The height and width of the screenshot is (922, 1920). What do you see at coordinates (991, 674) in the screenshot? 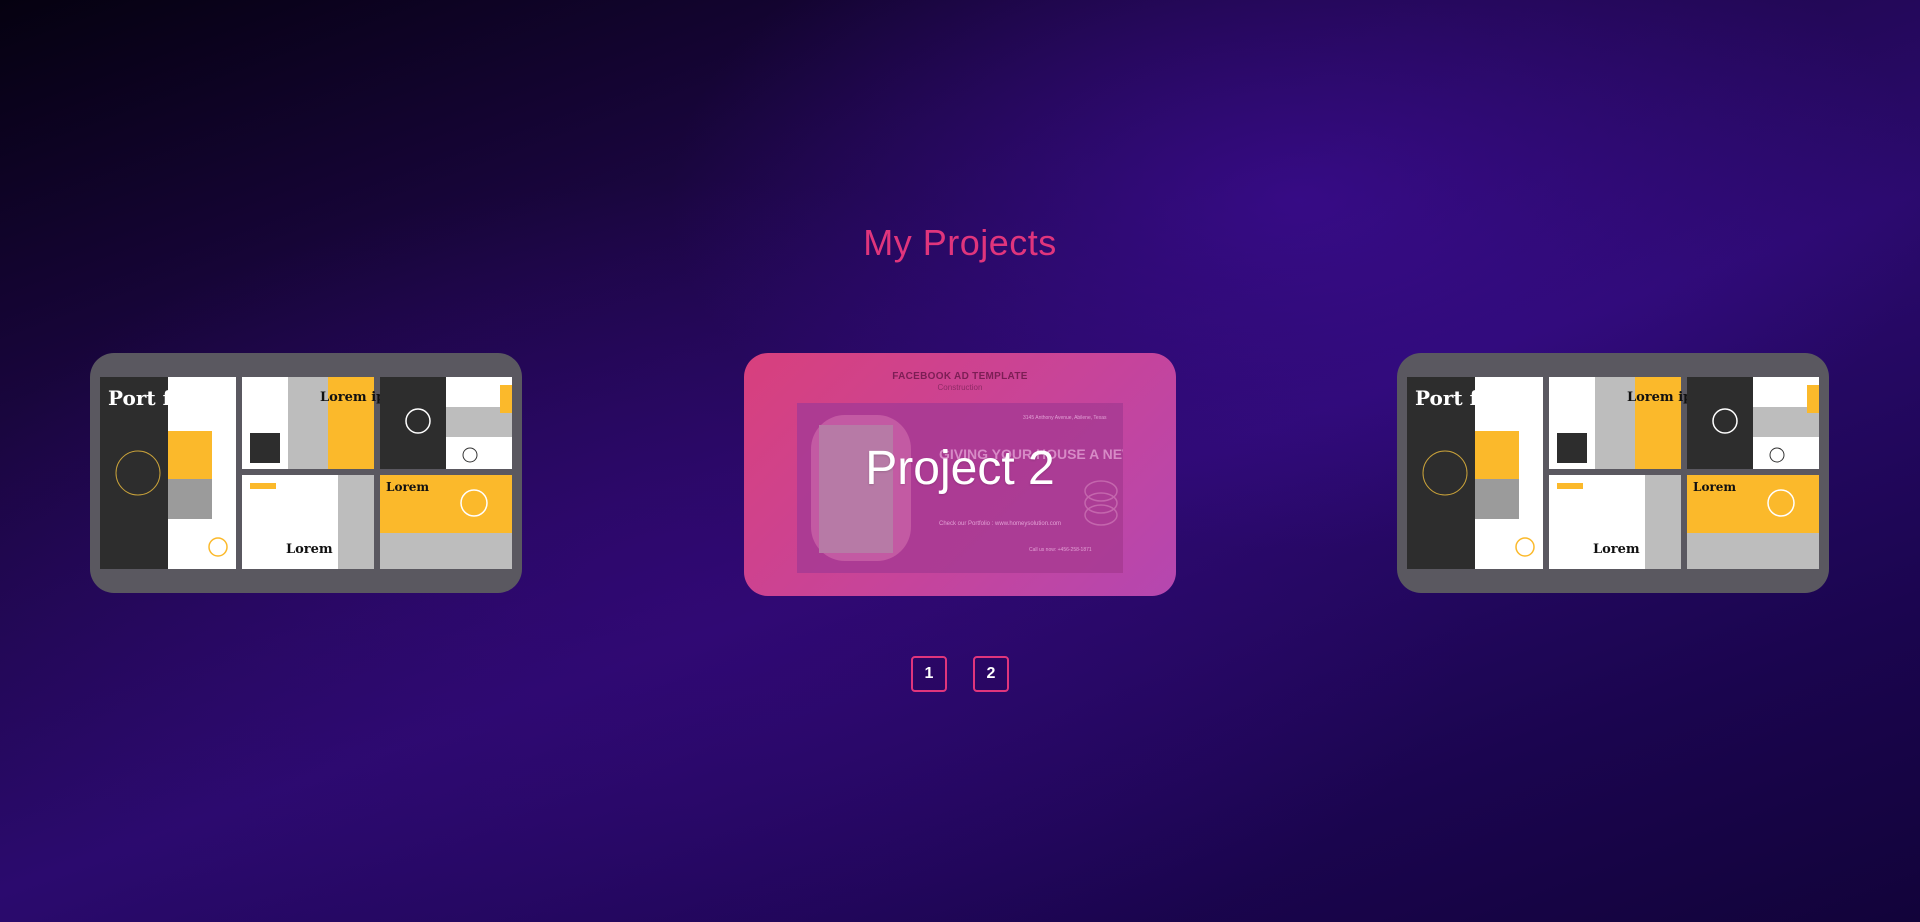
I see `page-button-2: 2` at bounding box center [991, 674].